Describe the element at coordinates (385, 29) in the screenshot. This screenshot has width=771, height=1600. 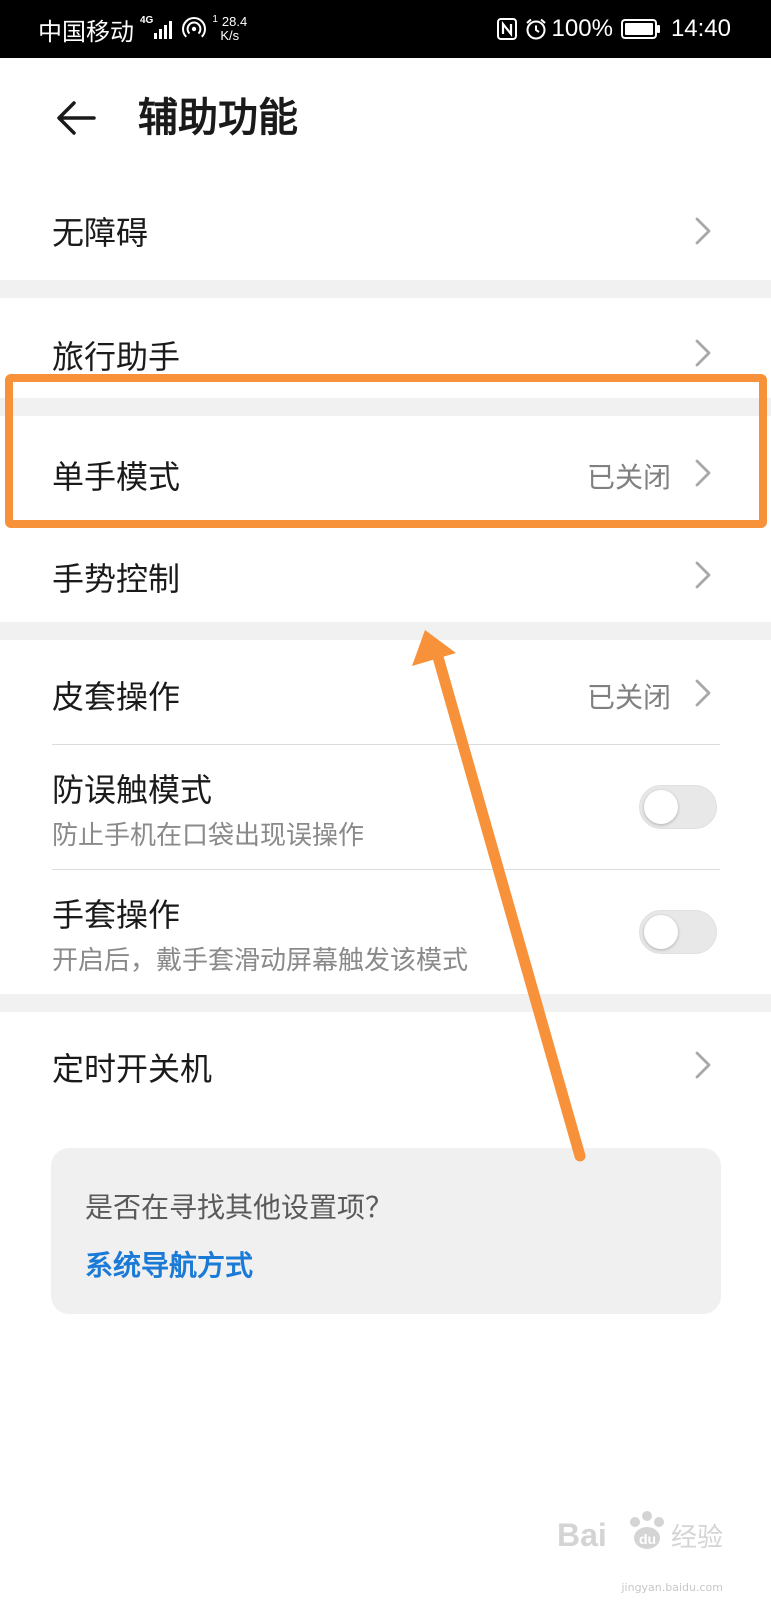
I see `status-bar: 中国移动 4G 1 28.4 K/s 100% 14:40` at that location.